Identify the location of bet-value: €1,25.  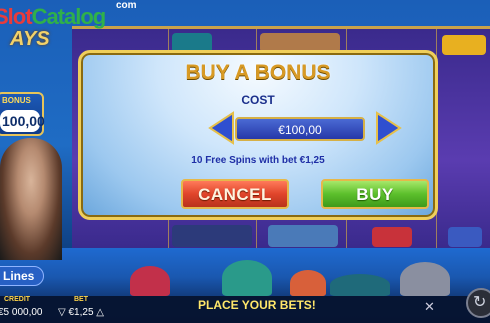
(81, 312).